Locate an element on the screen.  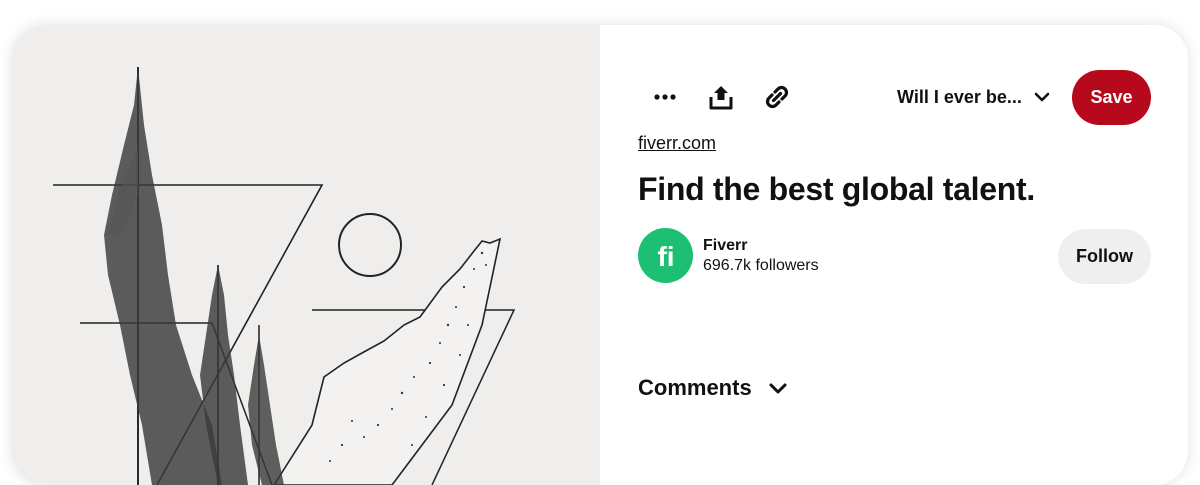
pine-tree-secondary is located at coordinates (242, 375).